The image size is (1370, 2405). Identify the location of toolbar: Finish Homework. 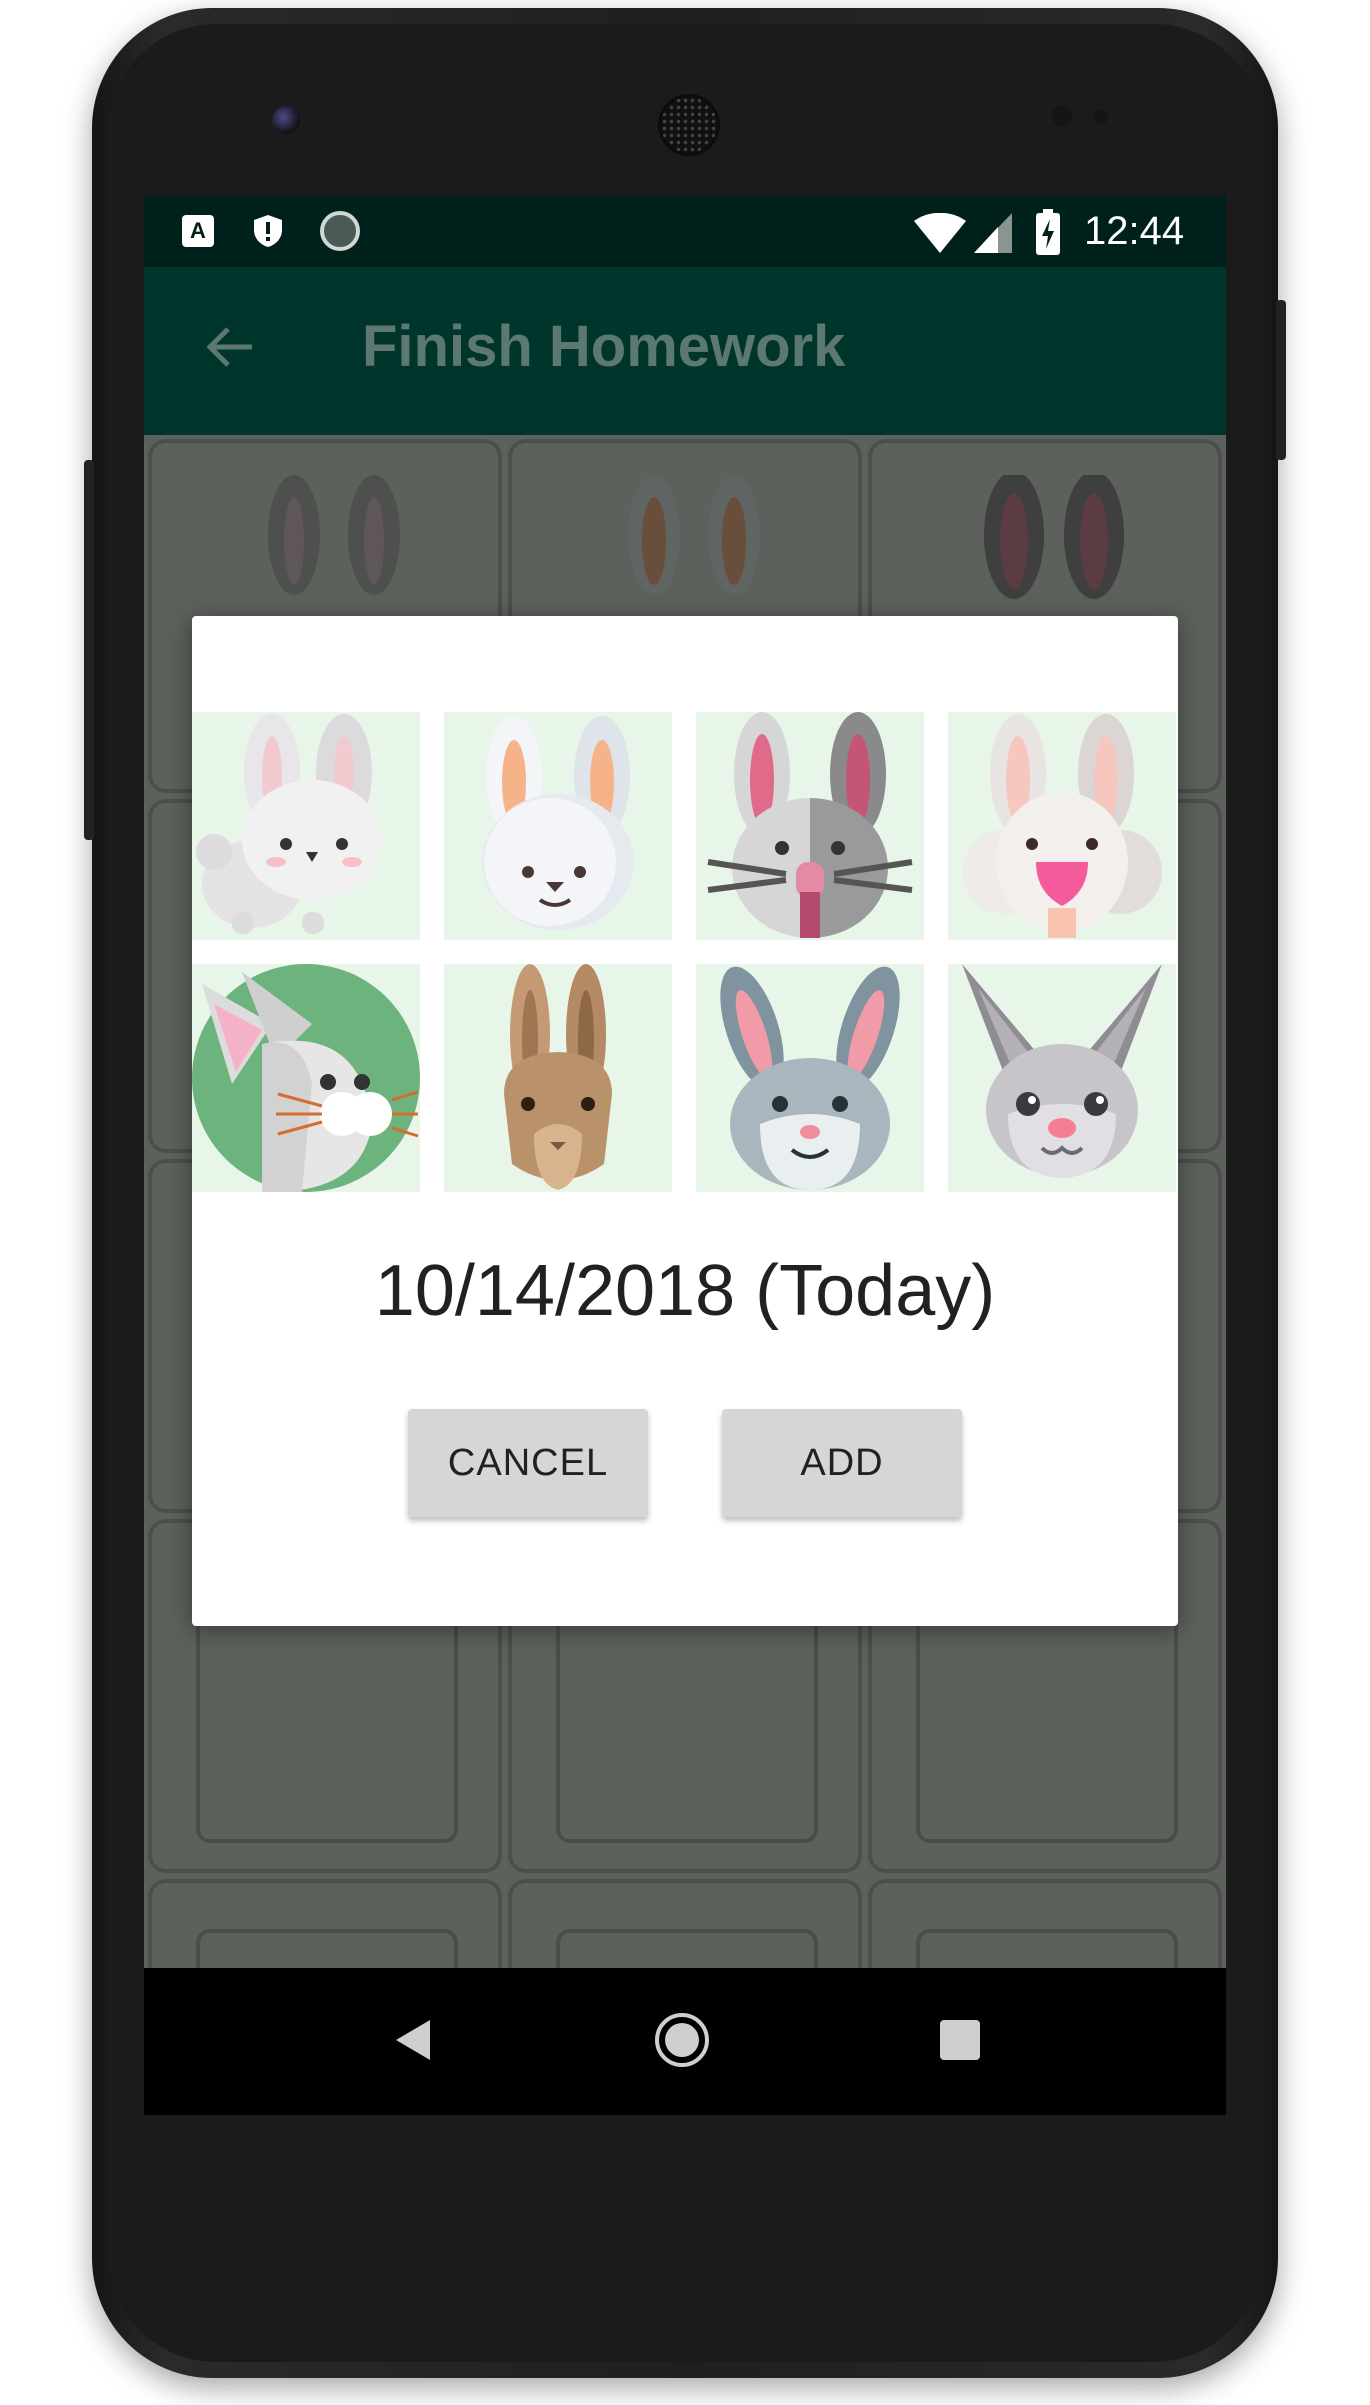
(685, 351).